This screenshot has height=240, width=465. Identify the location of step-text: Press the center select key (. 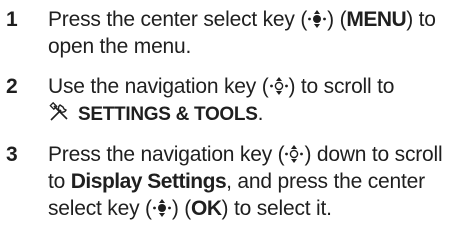
(178, 19).